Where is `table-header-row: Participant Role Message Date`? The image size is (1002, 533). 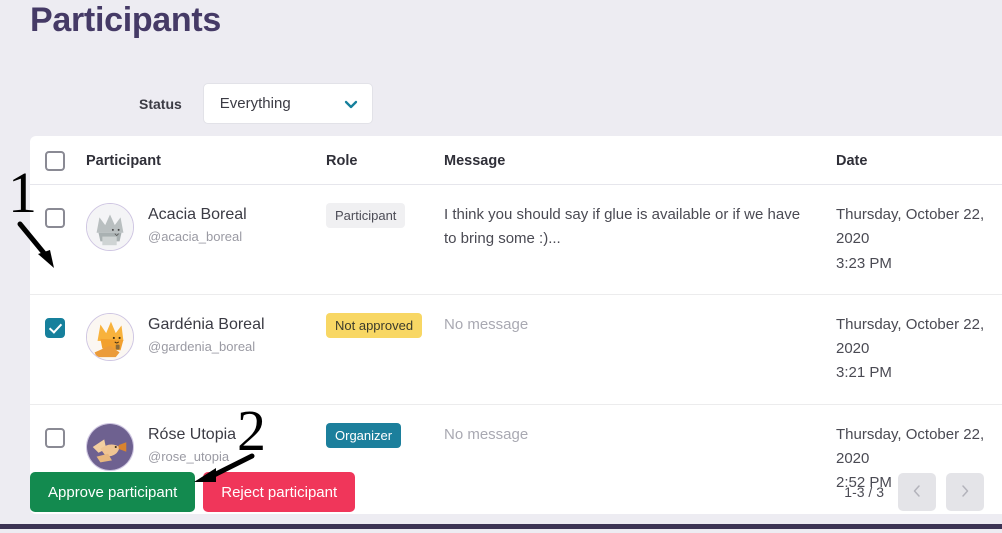
table-header-row: Participant Role Message Date is located at coordinates (516, 160).